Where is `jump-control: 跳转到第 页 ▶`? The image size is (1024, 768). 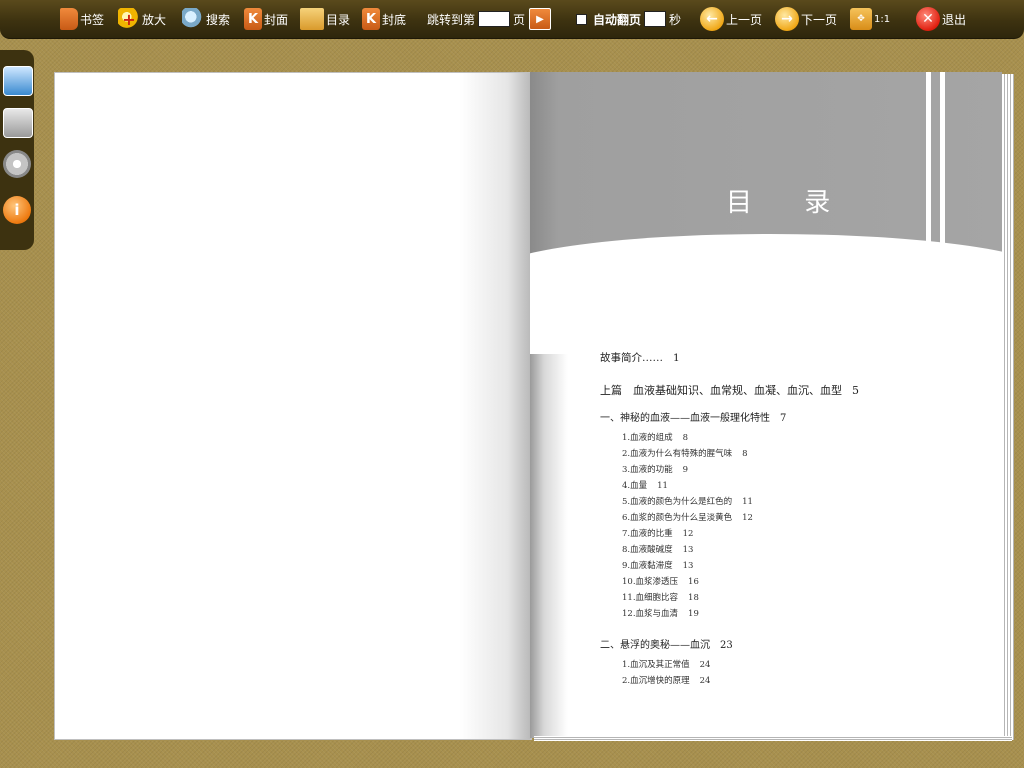
jump-control: 跳转到第 页 ▶ is located at coordinates (490, 19).